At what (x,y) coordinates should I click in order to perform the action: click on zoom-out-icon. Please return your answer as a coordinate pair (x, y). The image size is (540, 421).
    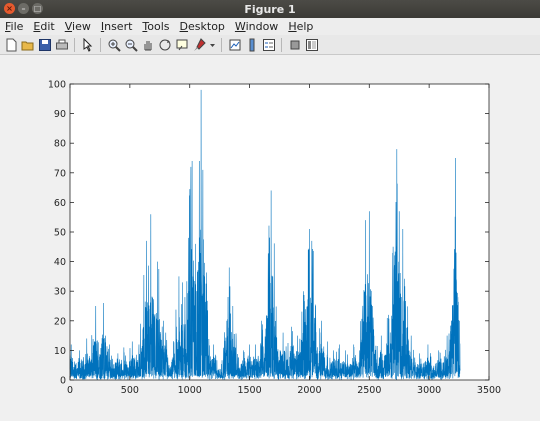
    Looking at the image, I should click on (131, 45).